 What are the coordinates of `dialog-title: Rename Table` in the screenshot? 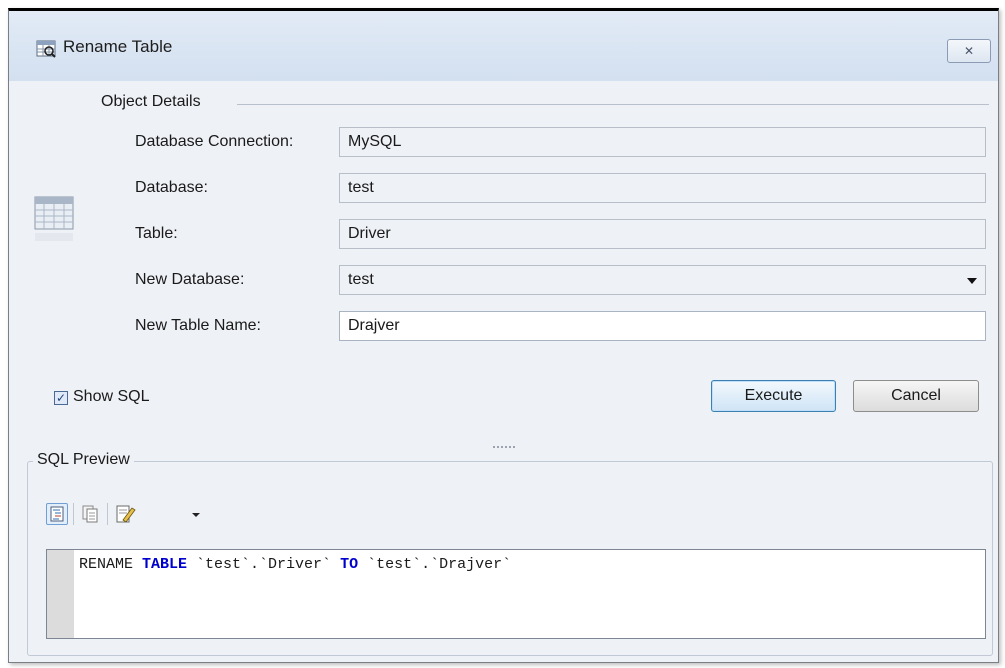 It's located at (118, 46).